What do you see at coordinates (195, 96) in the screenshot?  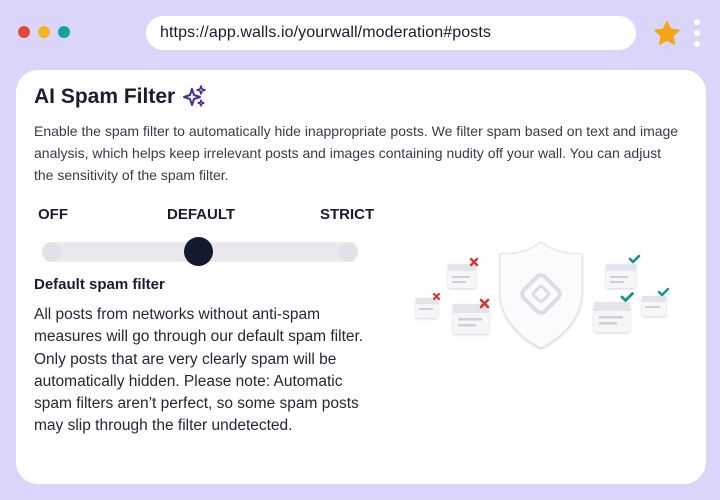 I see `sparkle-icon` at bounding box center [195, 96].